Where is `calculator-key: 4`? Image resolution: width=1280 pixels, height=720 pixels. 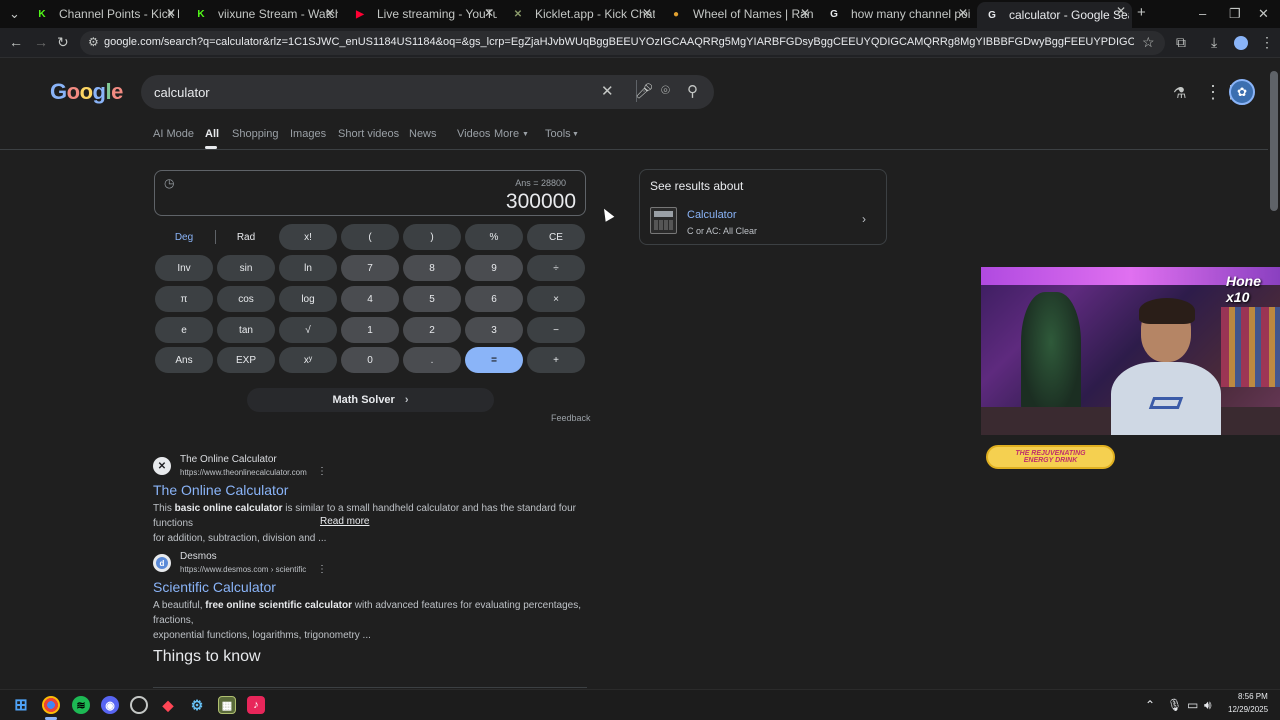
calculator-key: 4 is located at coordinates (370, 299).